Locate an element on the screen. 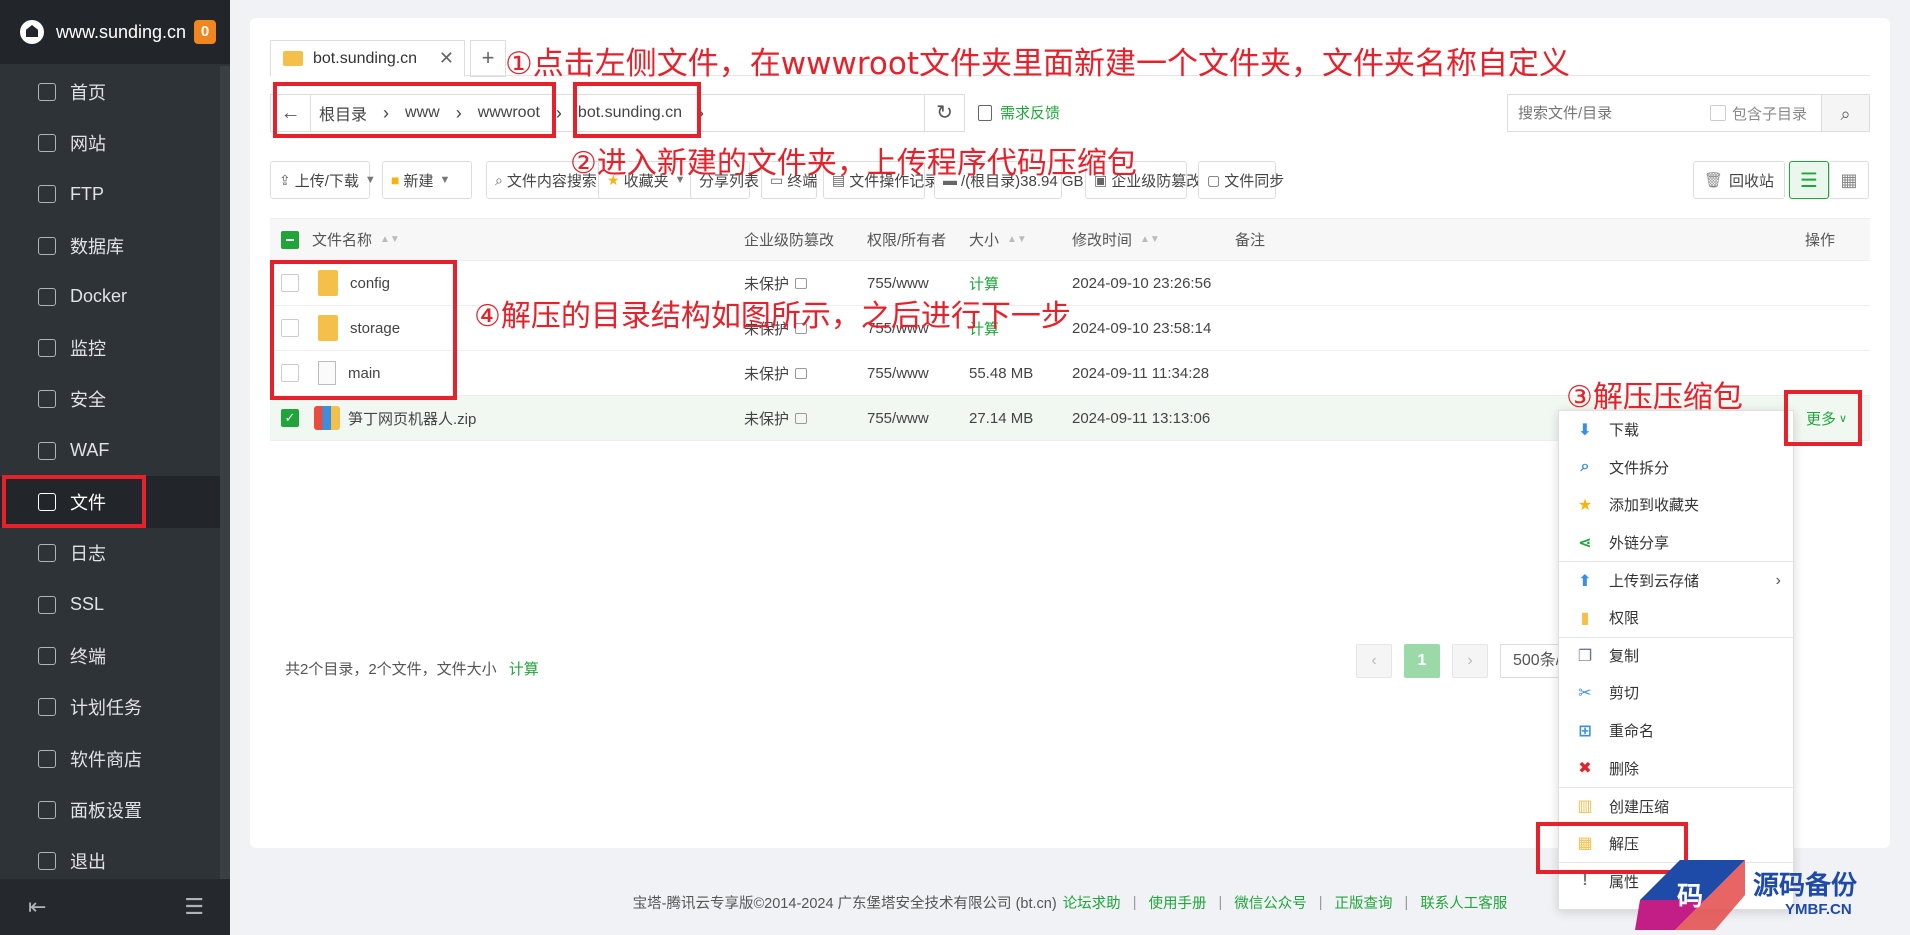  share-icon: ⋖ is located at coordinates (1585, 543).